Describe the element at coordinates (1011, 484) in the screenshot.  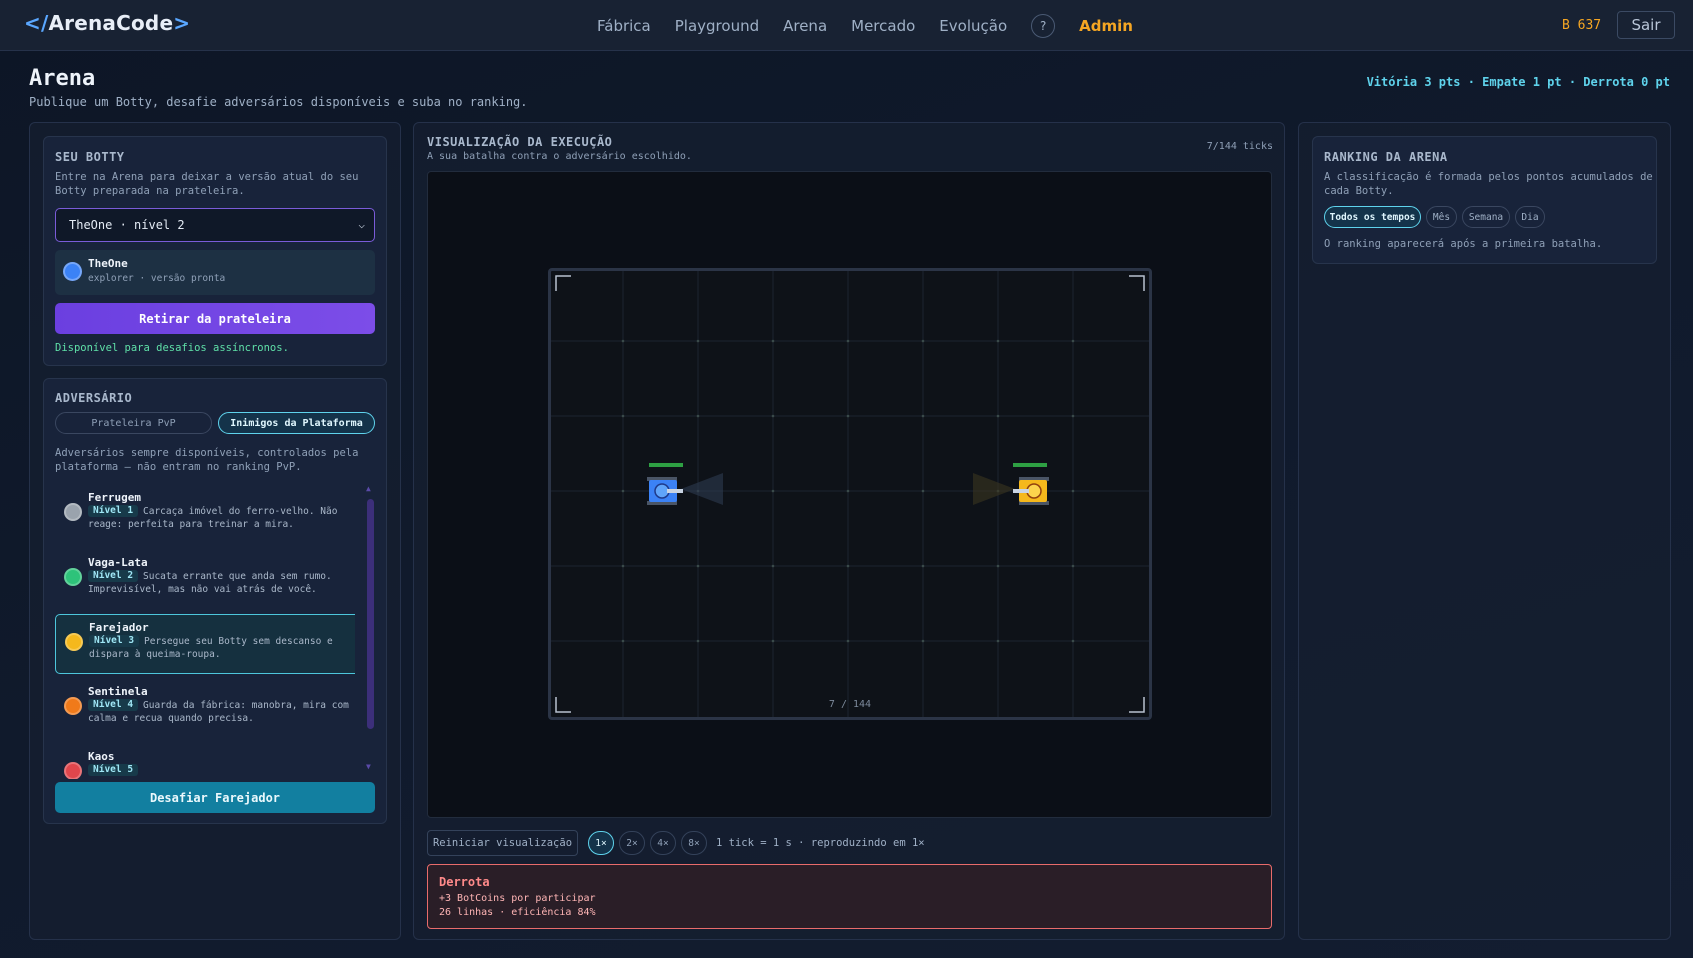
I see `enemy-tank` at that location.